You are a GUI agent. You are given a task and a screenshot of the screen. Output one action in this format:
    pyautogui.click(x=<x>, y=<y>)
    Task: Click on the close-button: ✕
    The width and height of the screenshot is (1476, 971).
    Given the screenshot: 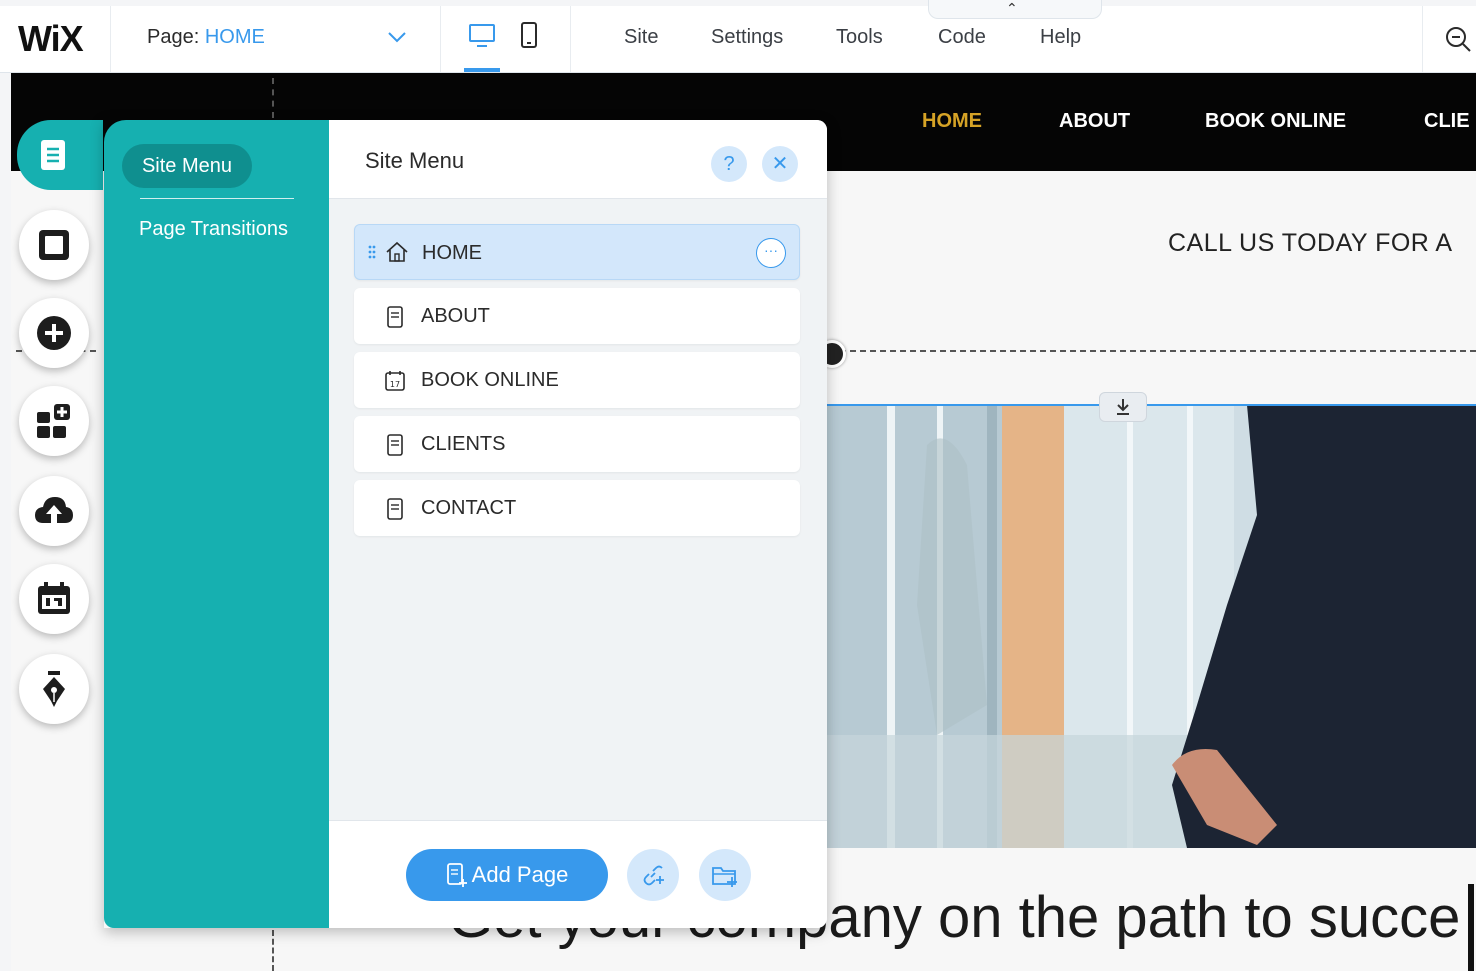 What is the action you would take?
    pyautogui.click(x=780, y=164)
    